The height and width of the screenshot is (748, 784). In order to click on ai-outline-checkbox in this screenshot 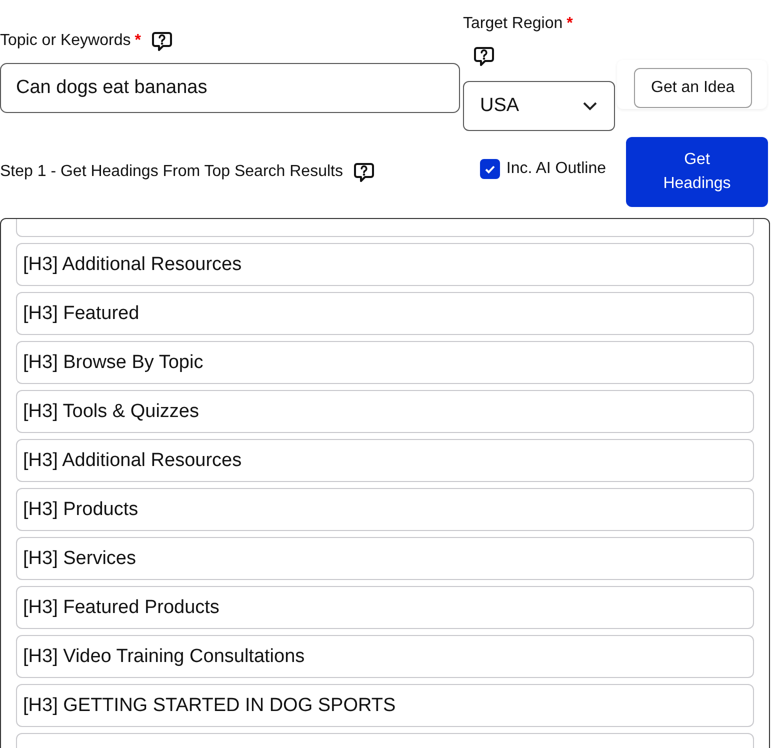, I will do `click(490, 169)`.